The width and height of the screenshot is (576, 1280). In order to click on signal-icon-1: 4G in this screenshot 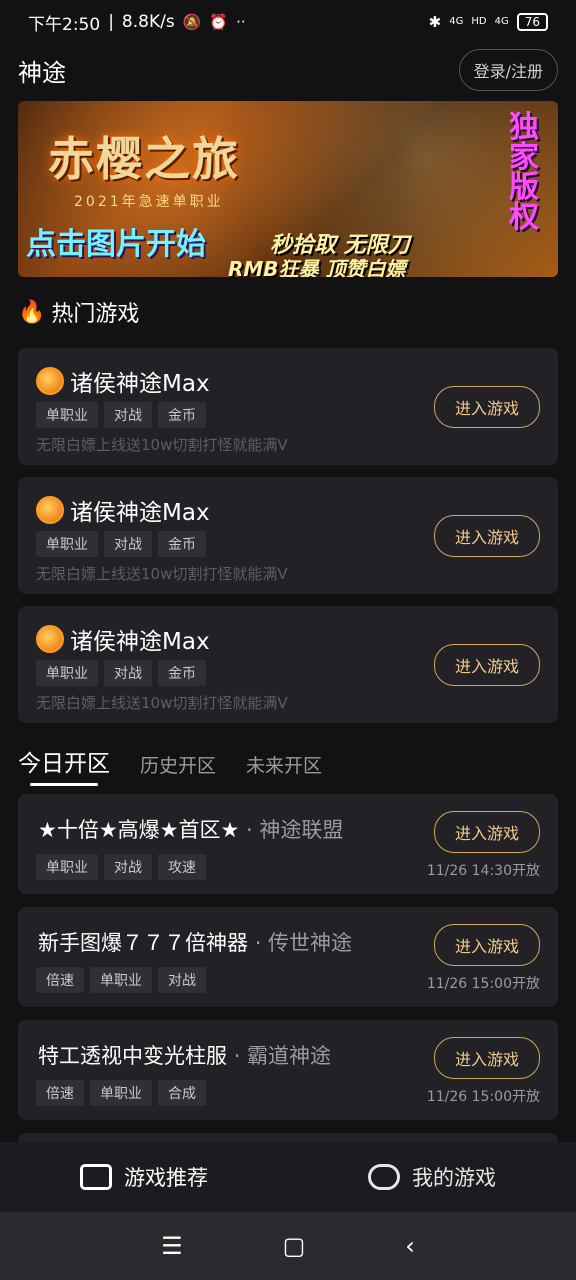, I will do `click(456, 21)`.